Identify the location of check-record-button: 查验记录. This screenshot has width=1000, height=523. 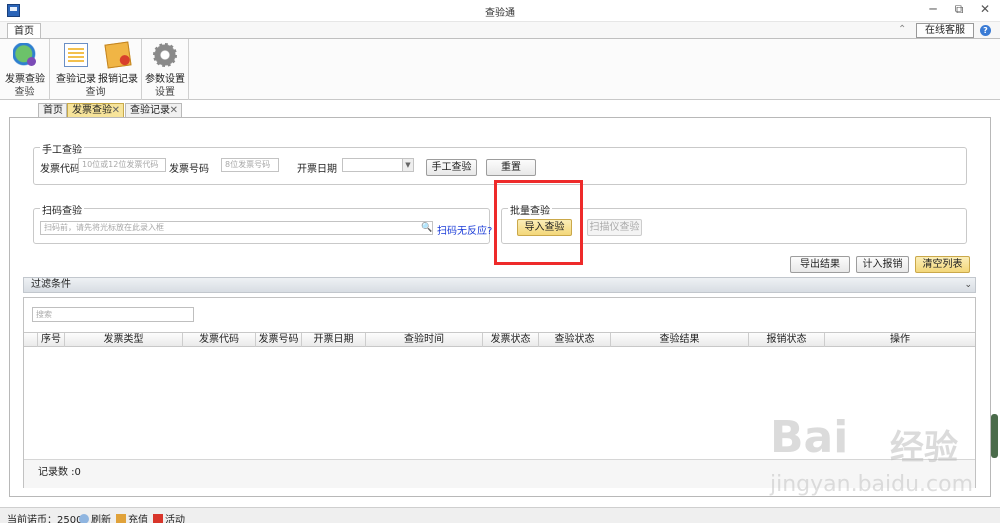
(76, 63).